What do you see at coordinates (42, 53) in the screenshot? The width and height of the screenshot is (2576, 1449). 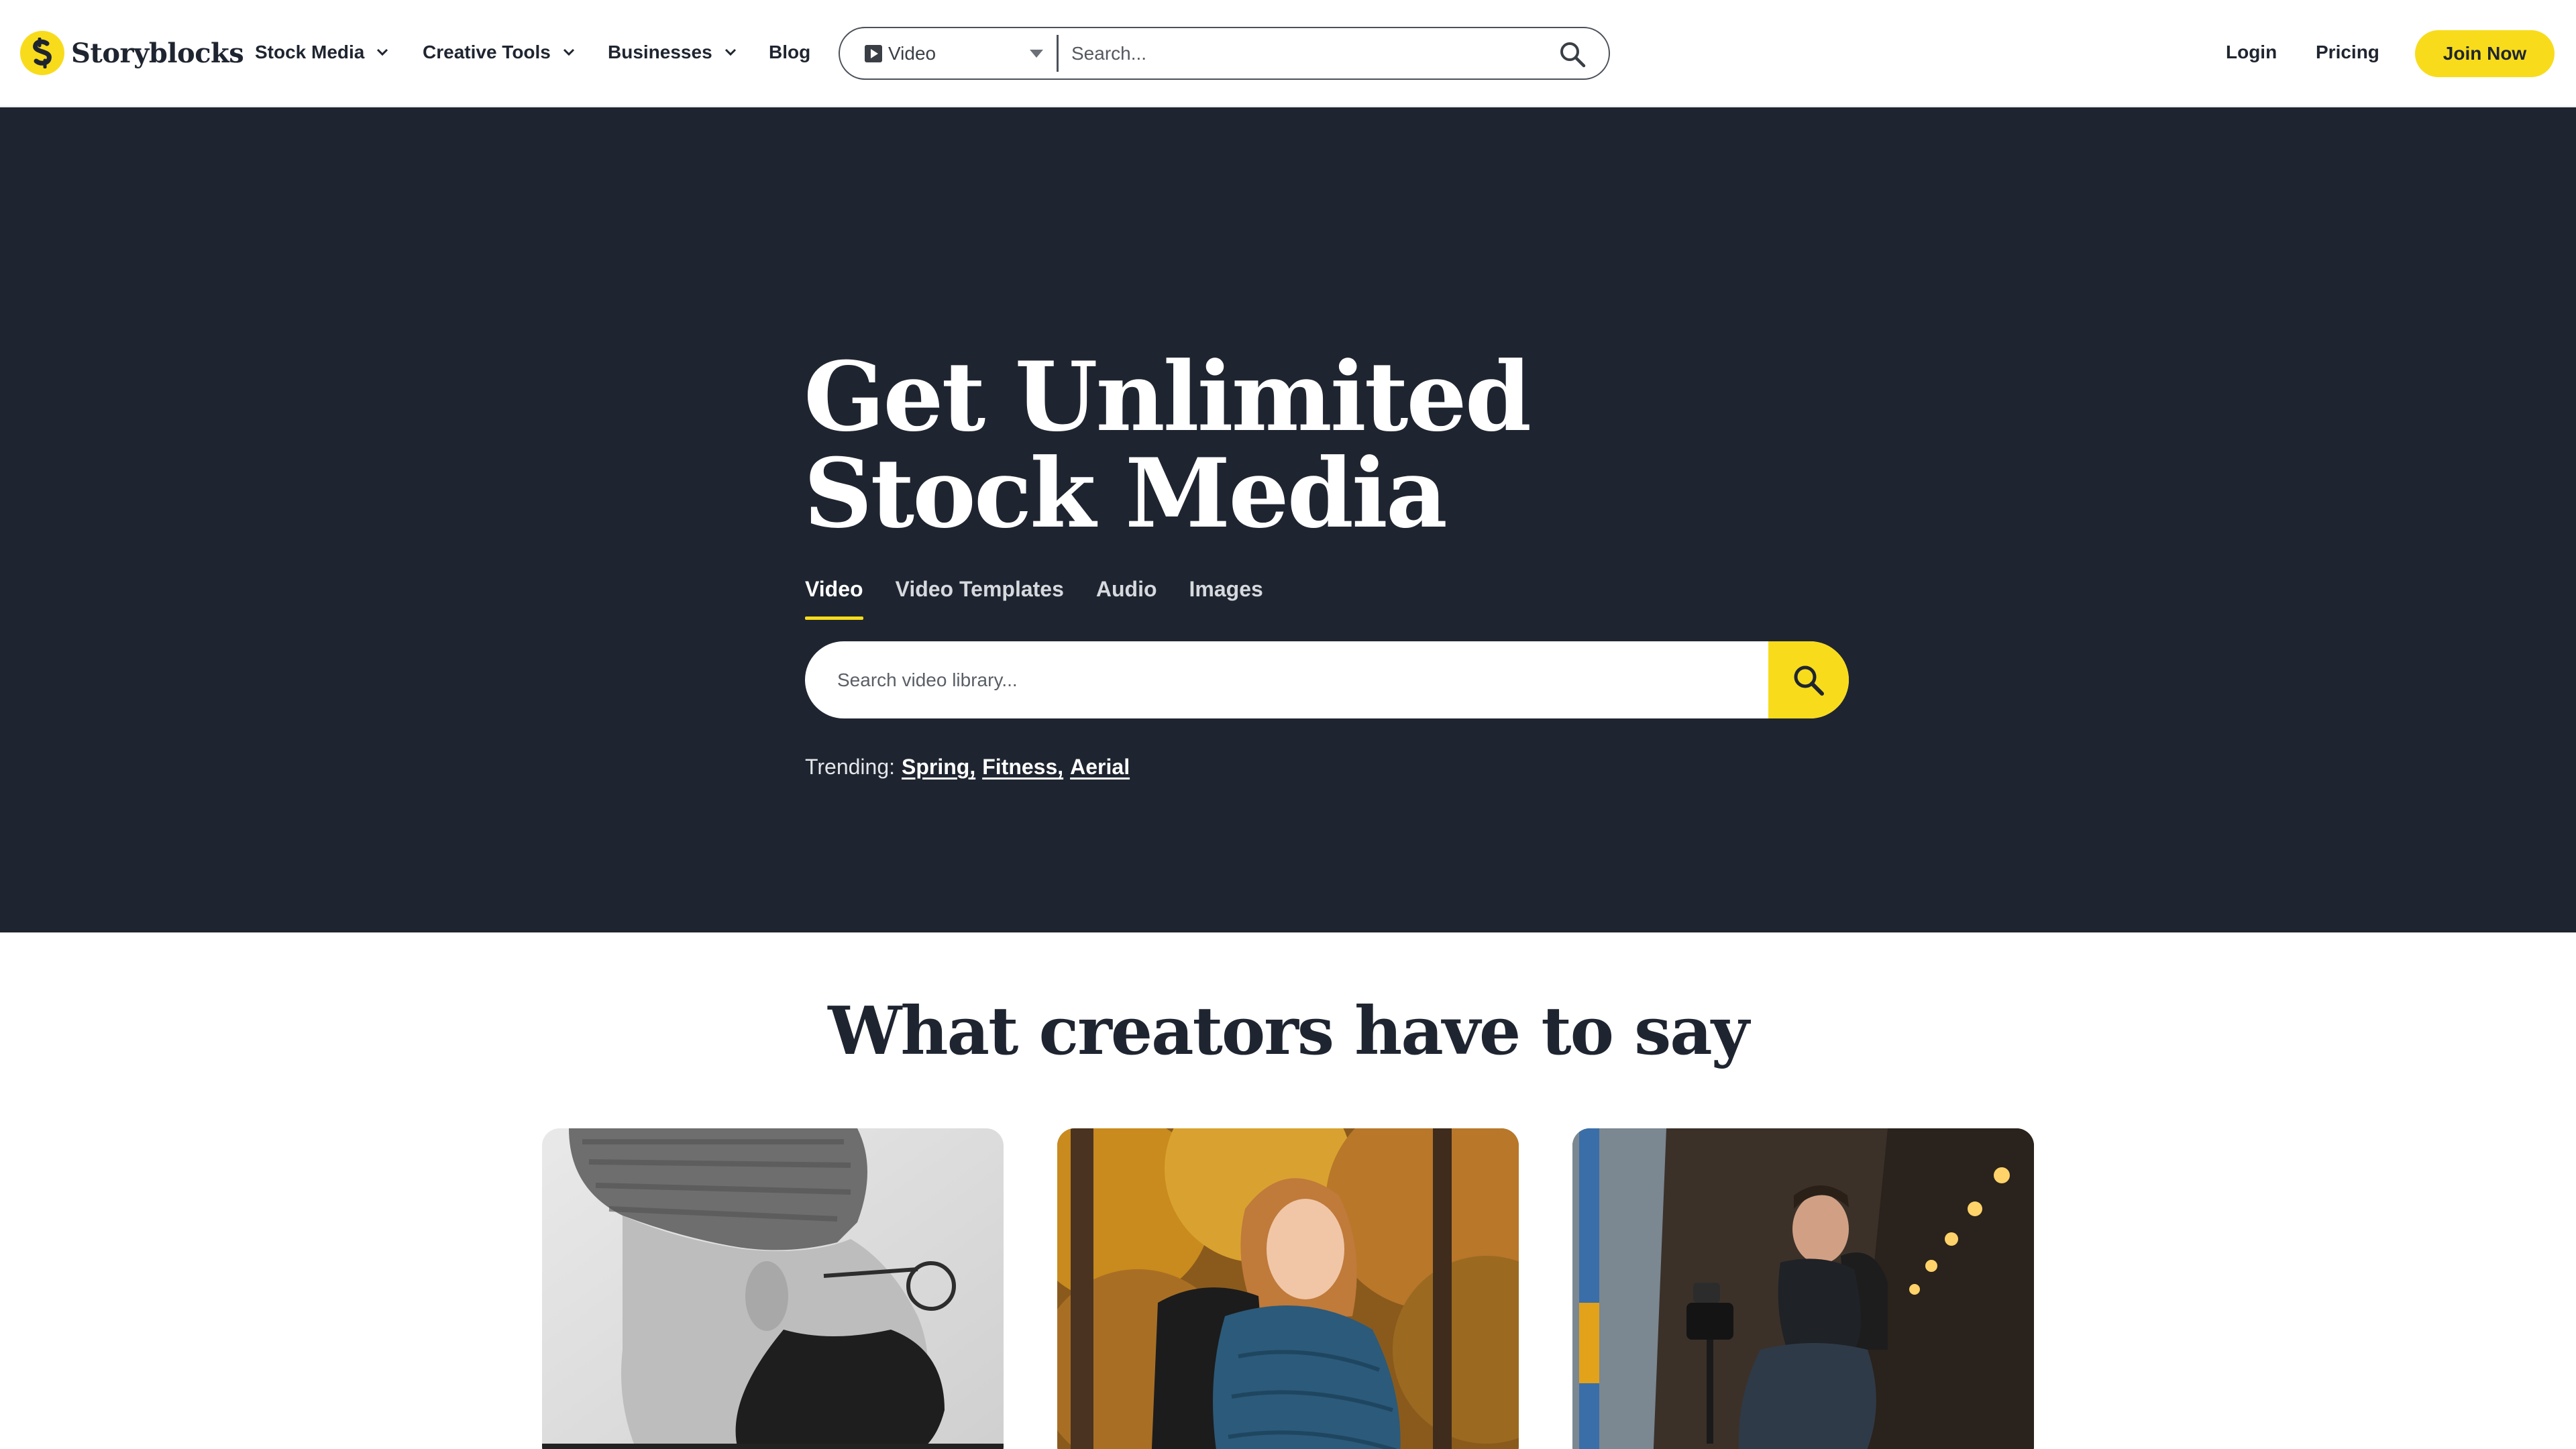 I see `logo-icon` at bounding box center [42, 53].